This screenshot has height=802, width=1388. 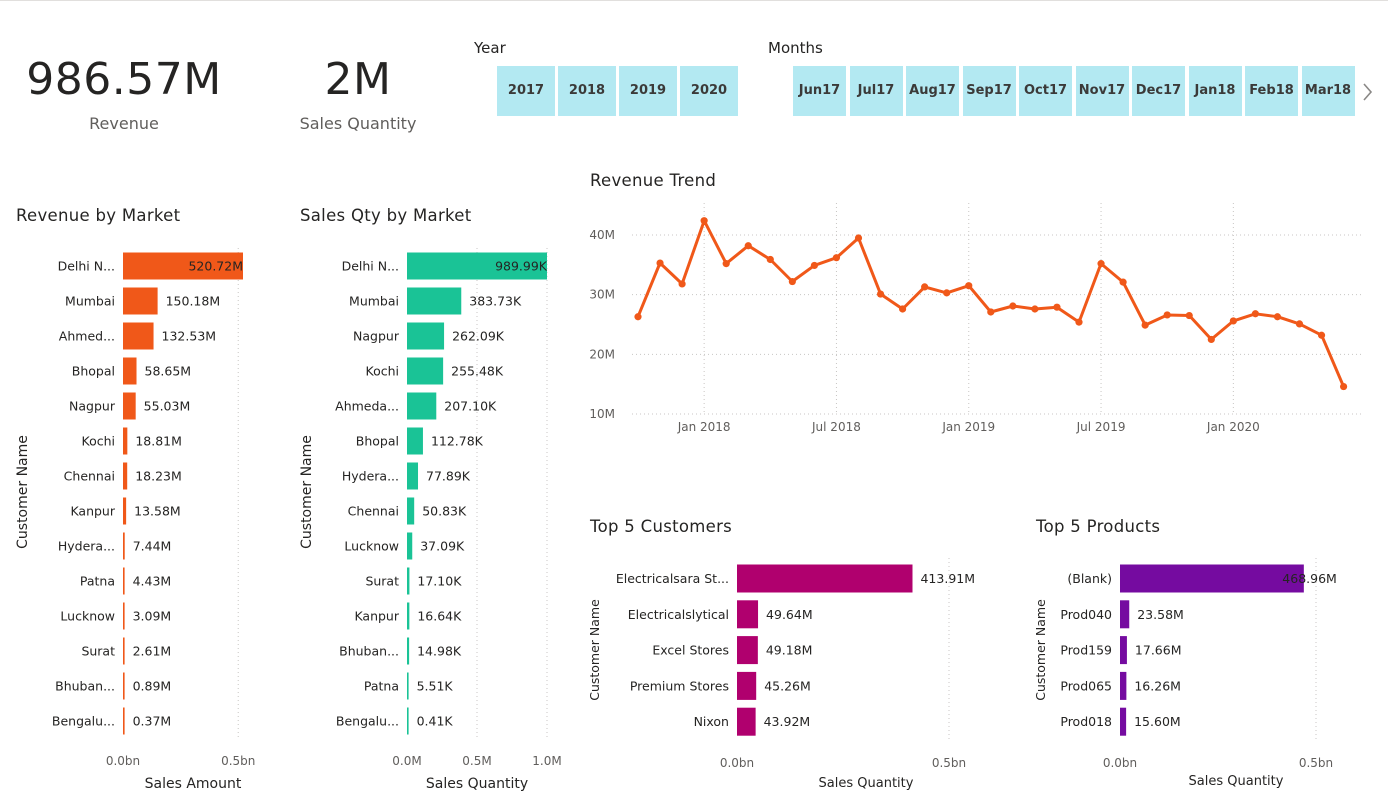 What do you see at coordinates (709, 91) in the screenshot?
I see `year-option-2020: 2020` at bounding box center [709, 91].